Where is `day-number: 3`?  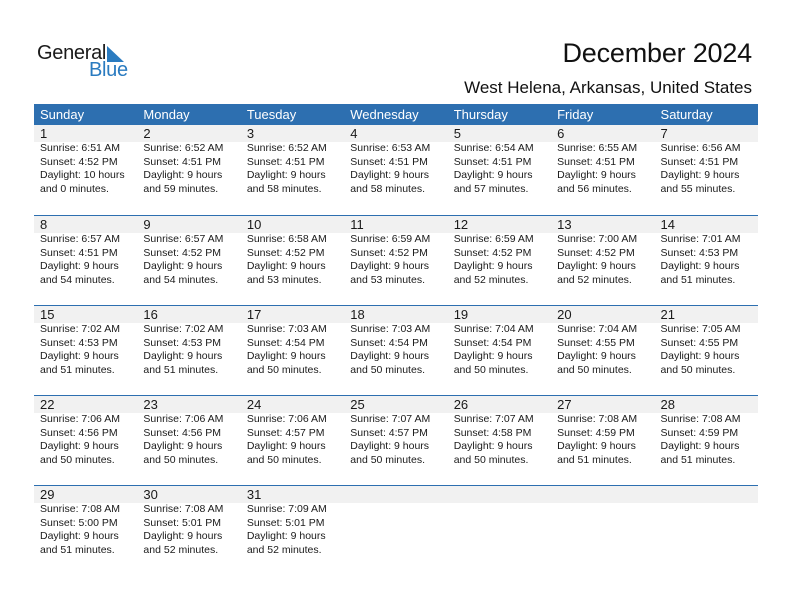
day-number: 3 is located at coordinates (250, 133).